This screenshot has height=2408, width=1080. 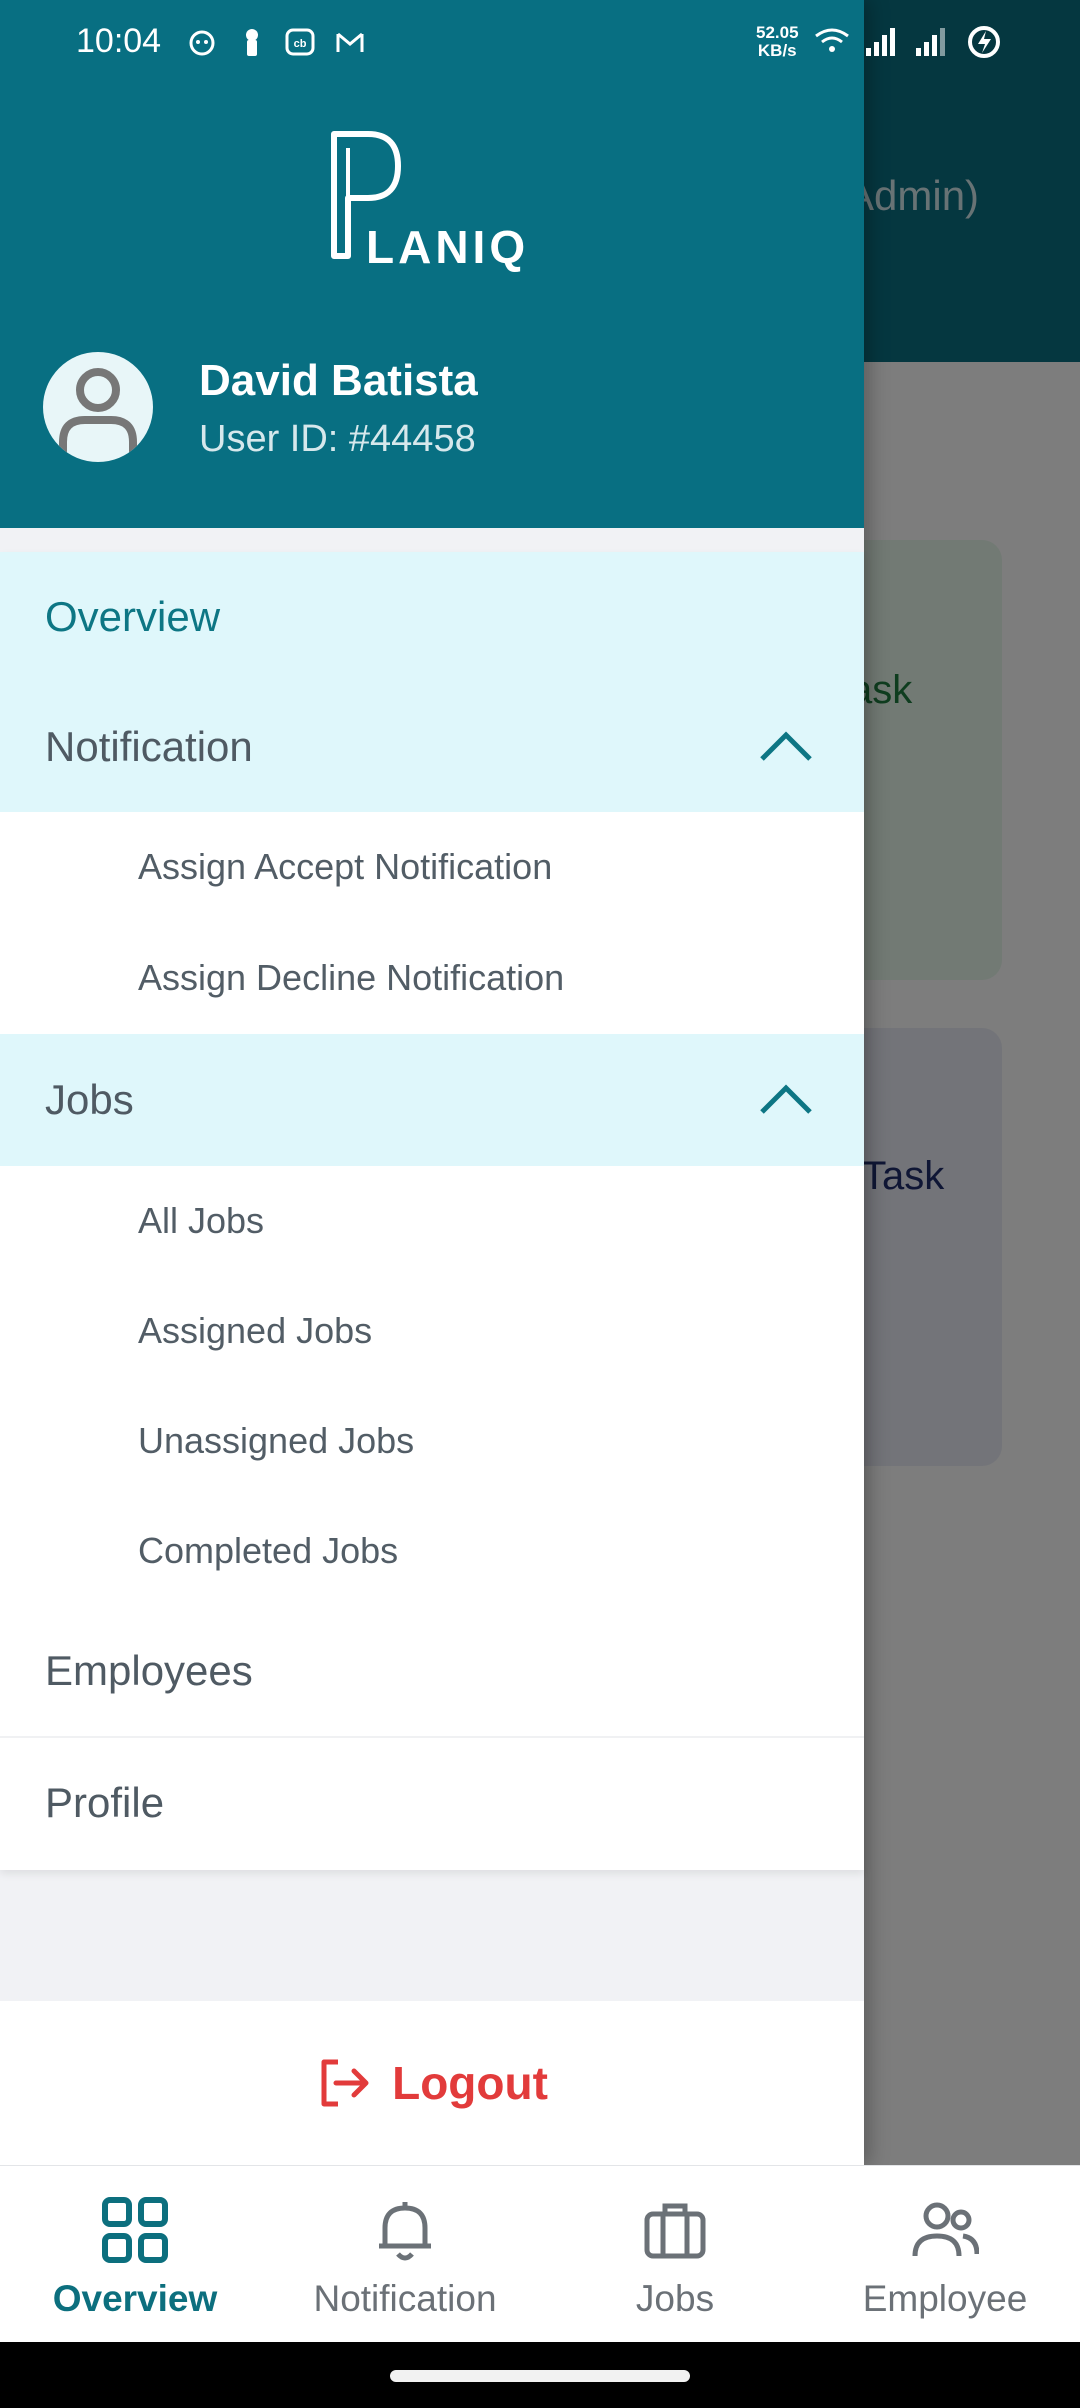 I want to click on cb-app-icon: cb, so click(x=300, y=42).